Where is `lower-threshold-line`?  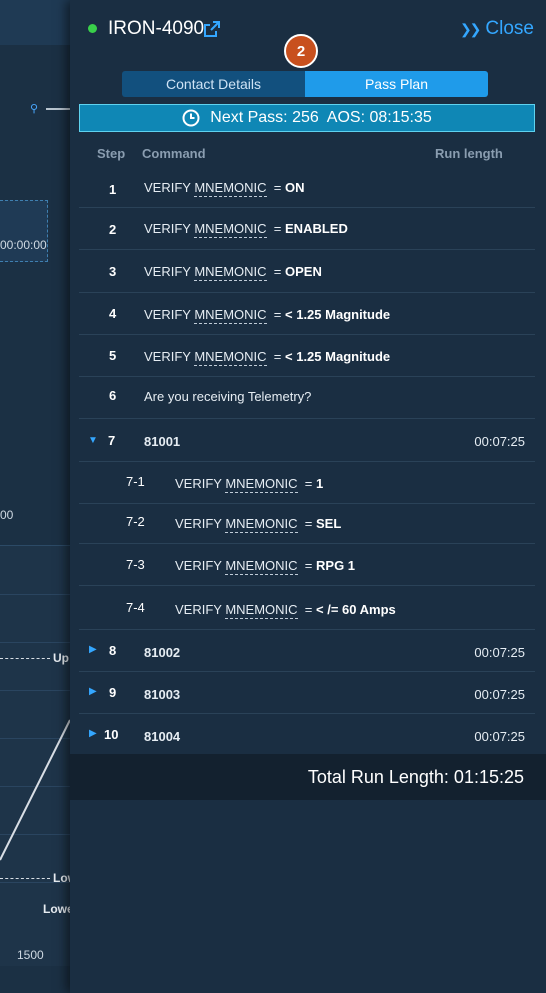
lower-threshold-line is located at coordinates (25, 878).